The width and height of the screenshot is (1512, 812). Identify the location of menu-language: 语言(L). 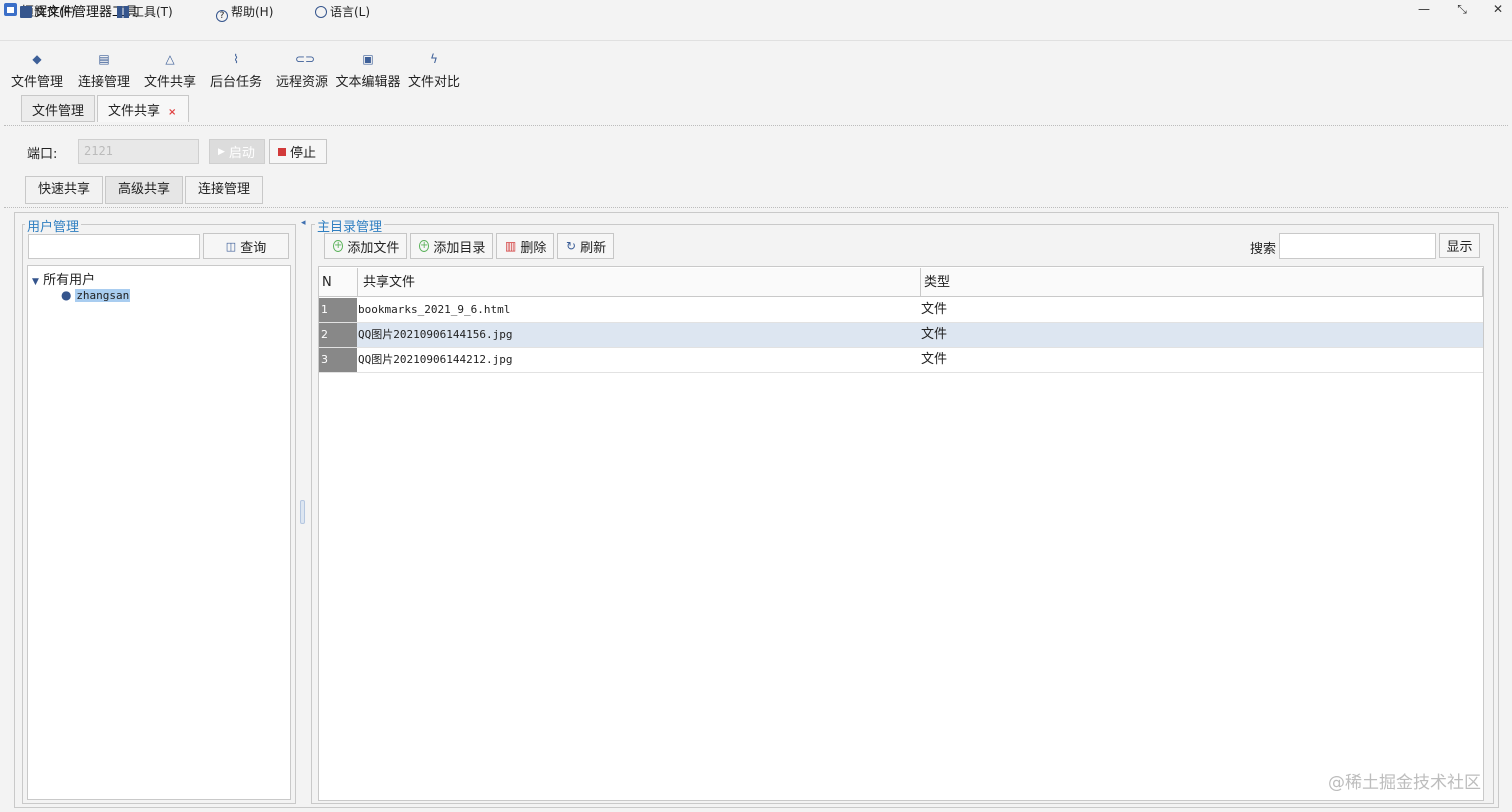
(342, 11).